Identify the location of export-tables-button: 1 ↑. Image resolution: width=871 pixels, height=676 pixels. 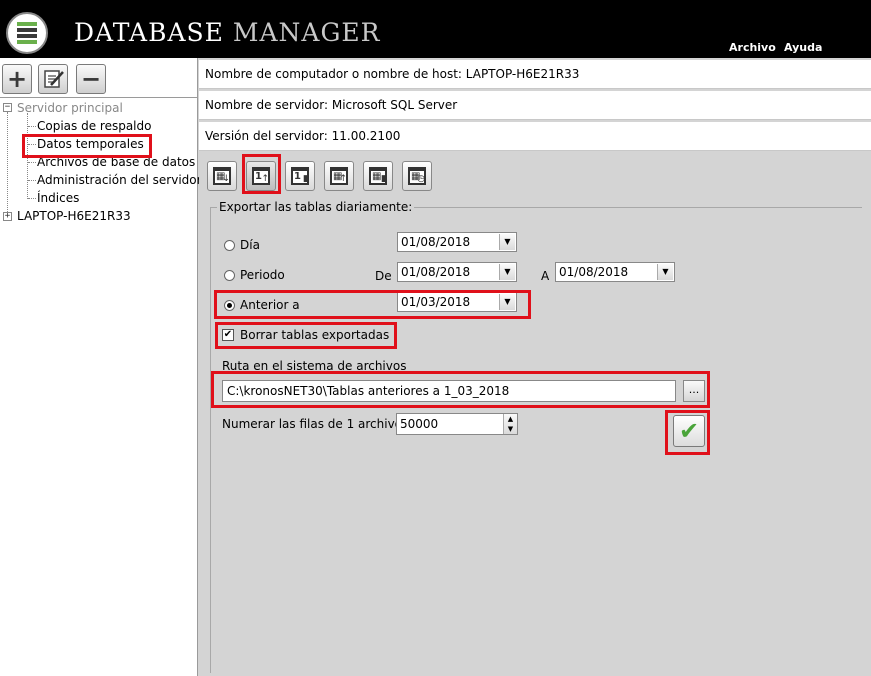
(261, 176).